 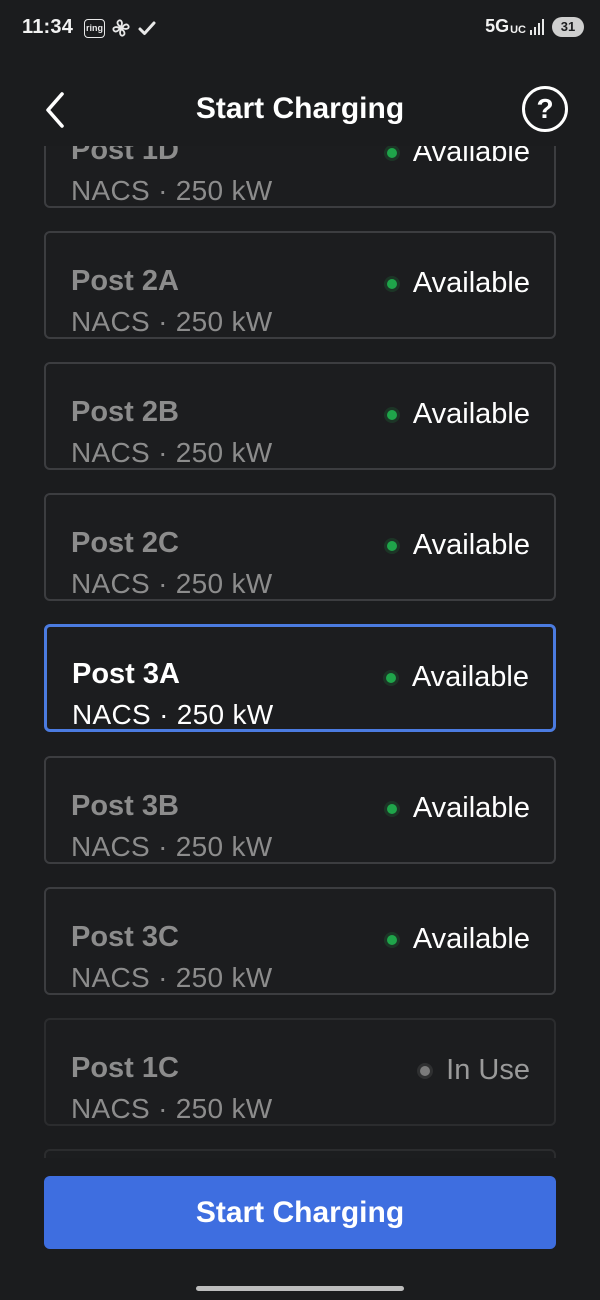 I want to click on system-status: 5G UC 31, so click(x=534, y=26).